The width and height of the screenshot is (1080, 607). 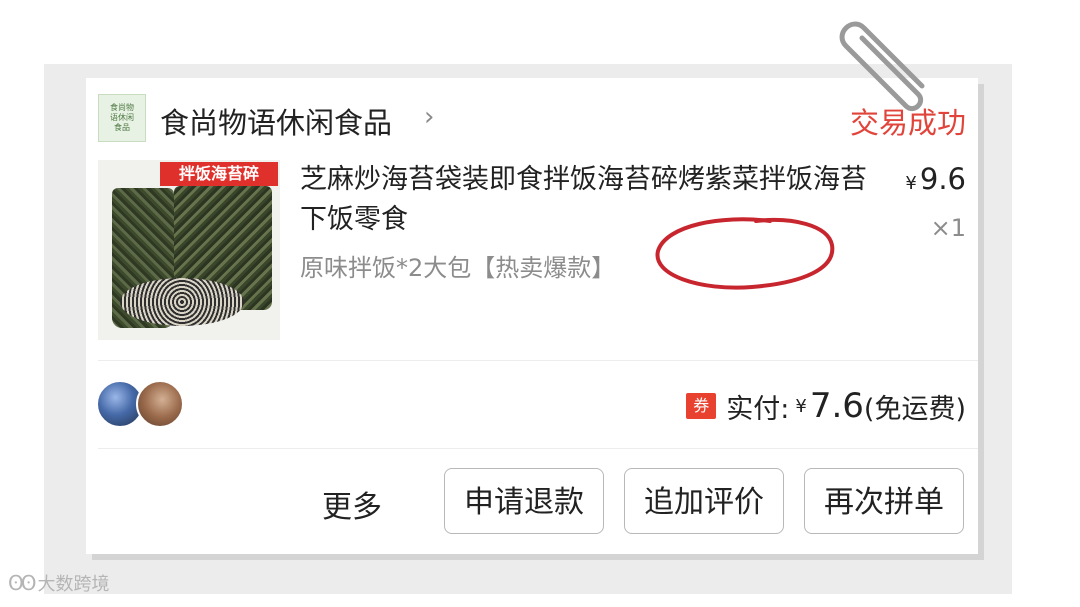 What do you see at coordinates (836, 406) in the screenshot?
I see `paid-amount: 7.6` at bounding box center [836, 406].